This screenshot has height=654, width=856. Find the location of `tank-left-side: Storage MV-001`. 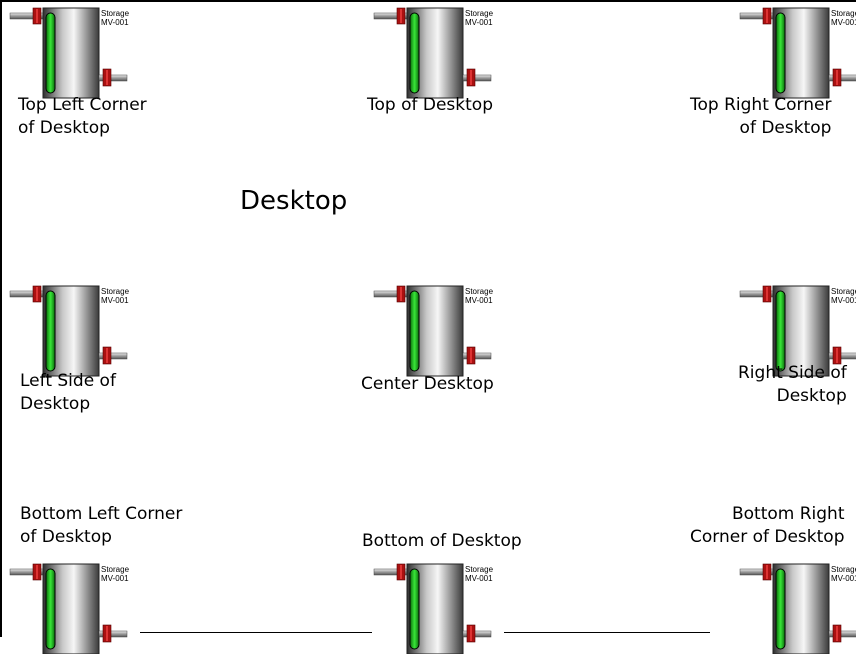

tank-left-side: Storage MV-001 is located at coordinates (89, 331).